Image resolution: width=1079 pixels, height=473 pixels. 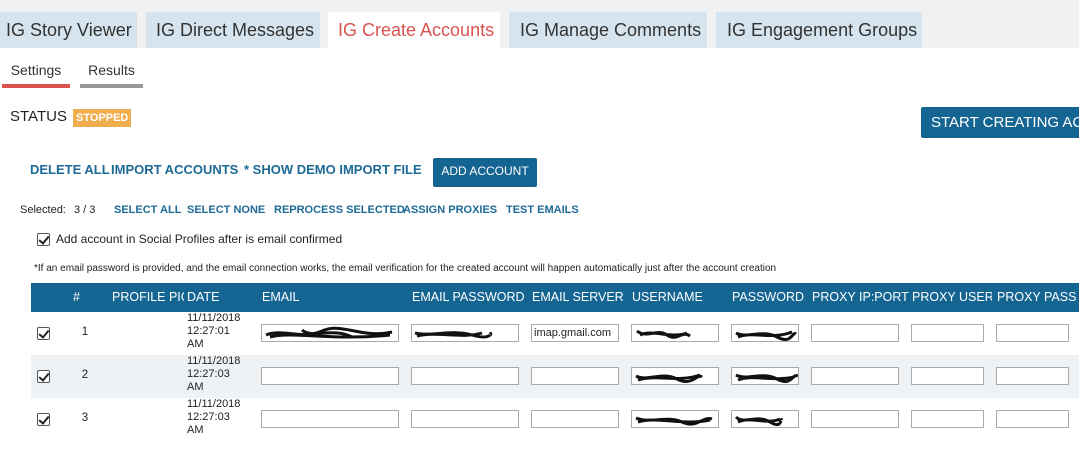 I want to click on col-header-proxy-username: PROXY USERNAME, so click(x=952, y=297).